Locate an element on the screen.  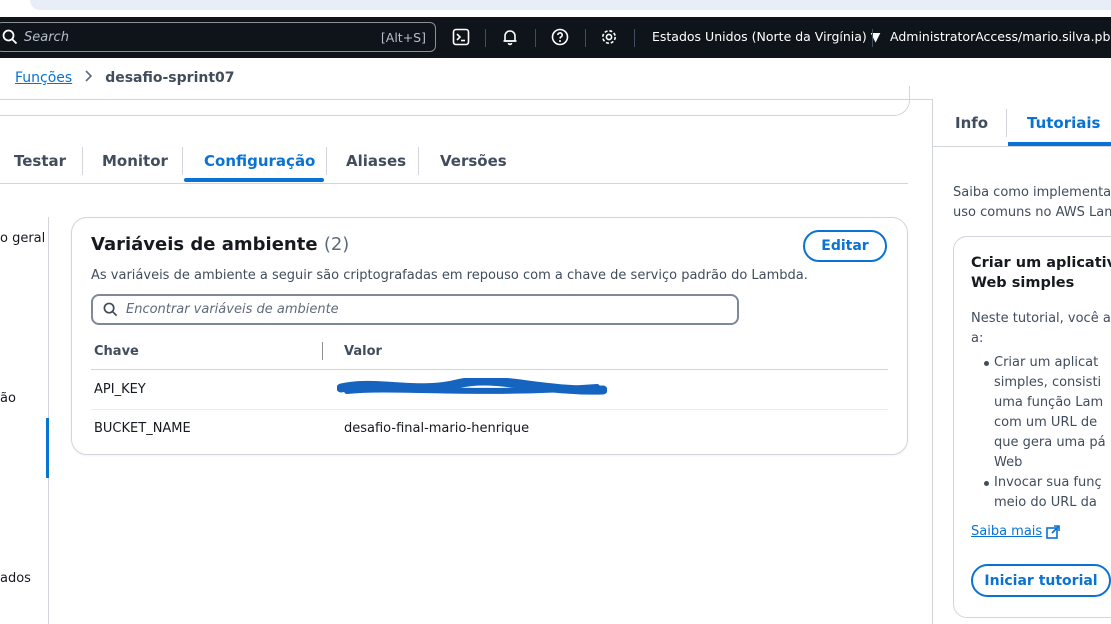
panel-count: (2) is located at coordinates (336, 244).